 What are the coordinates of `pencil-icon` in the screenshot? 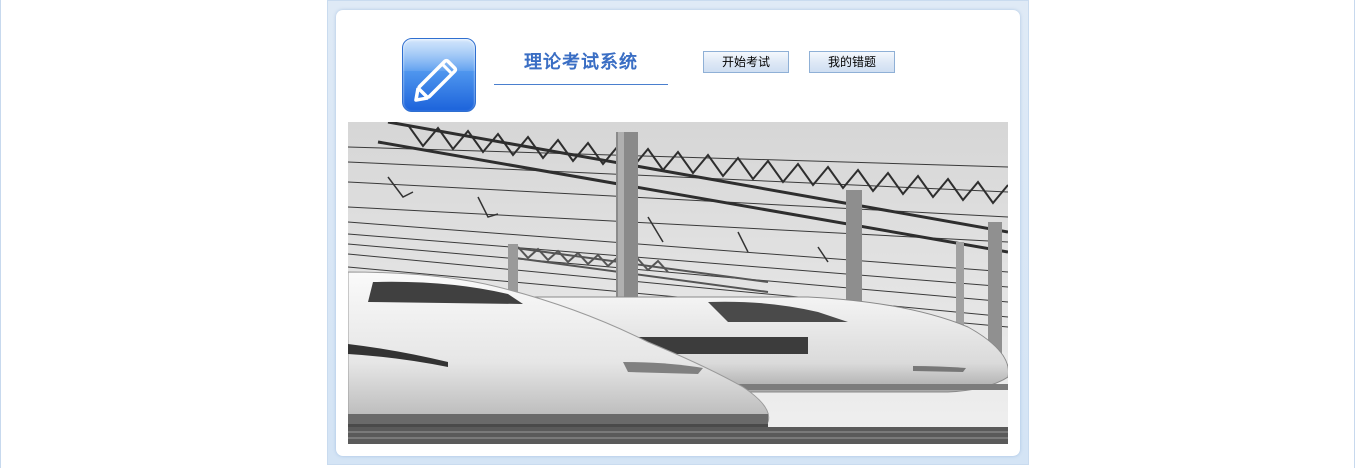 It's located at (436, 80).